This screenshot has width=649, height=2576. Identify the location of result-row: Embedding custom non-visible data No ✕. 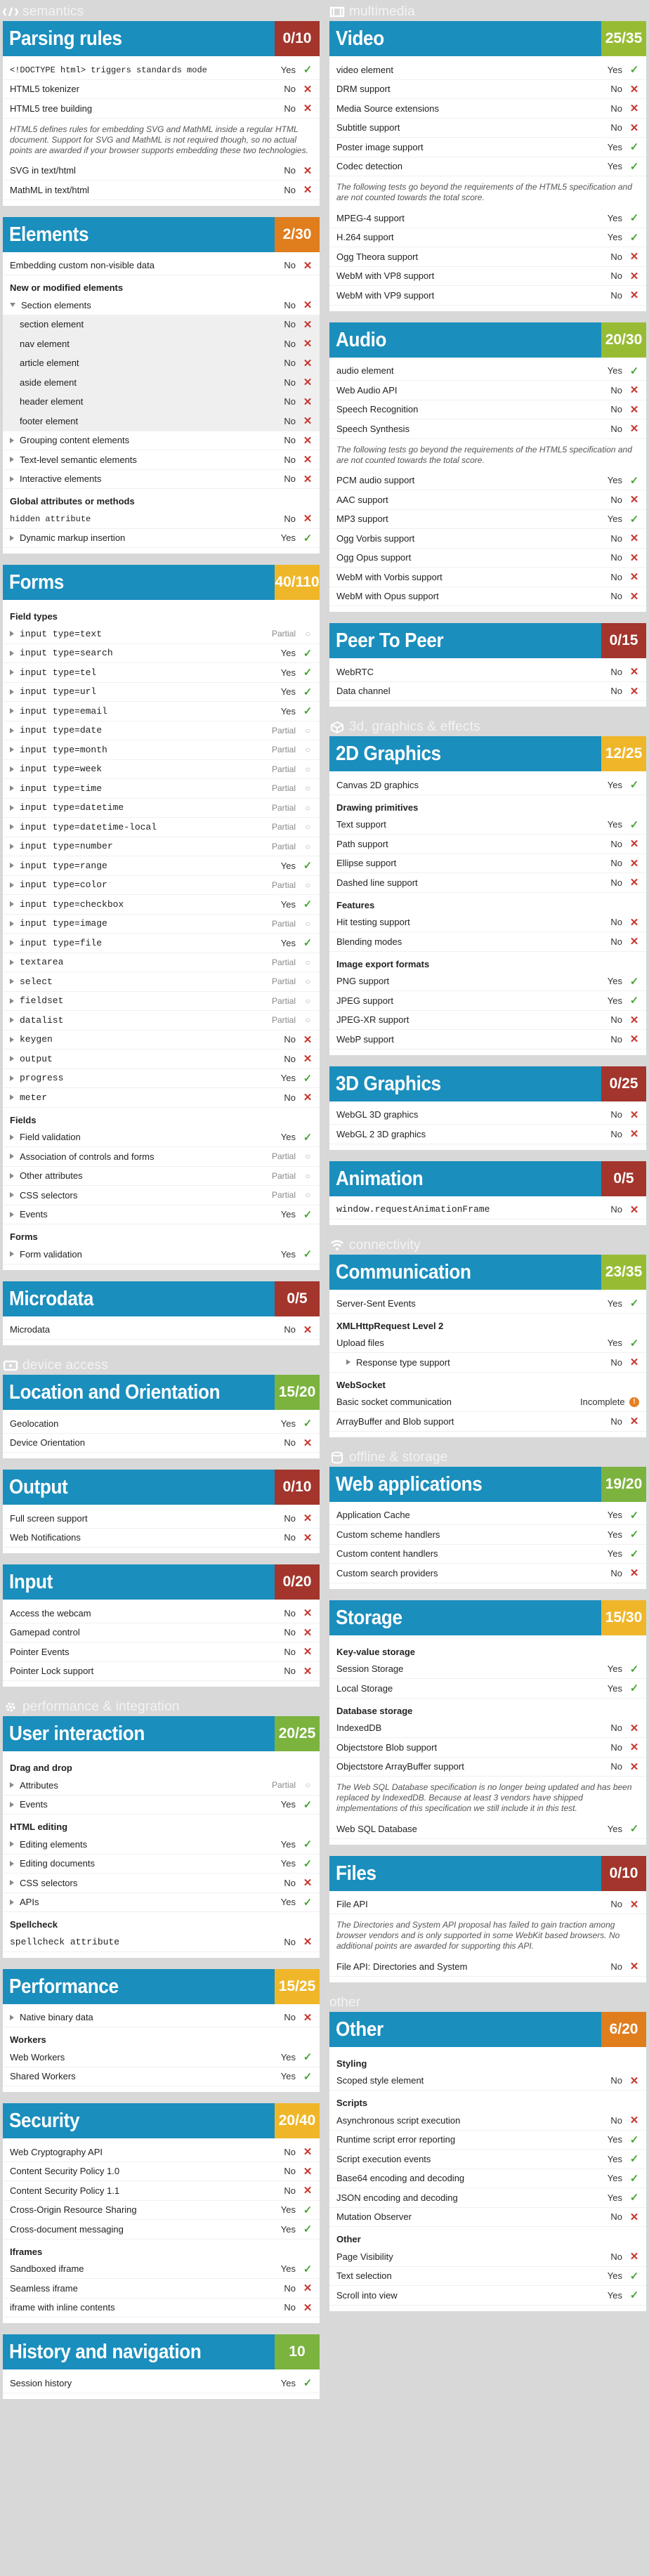
(161, 265).